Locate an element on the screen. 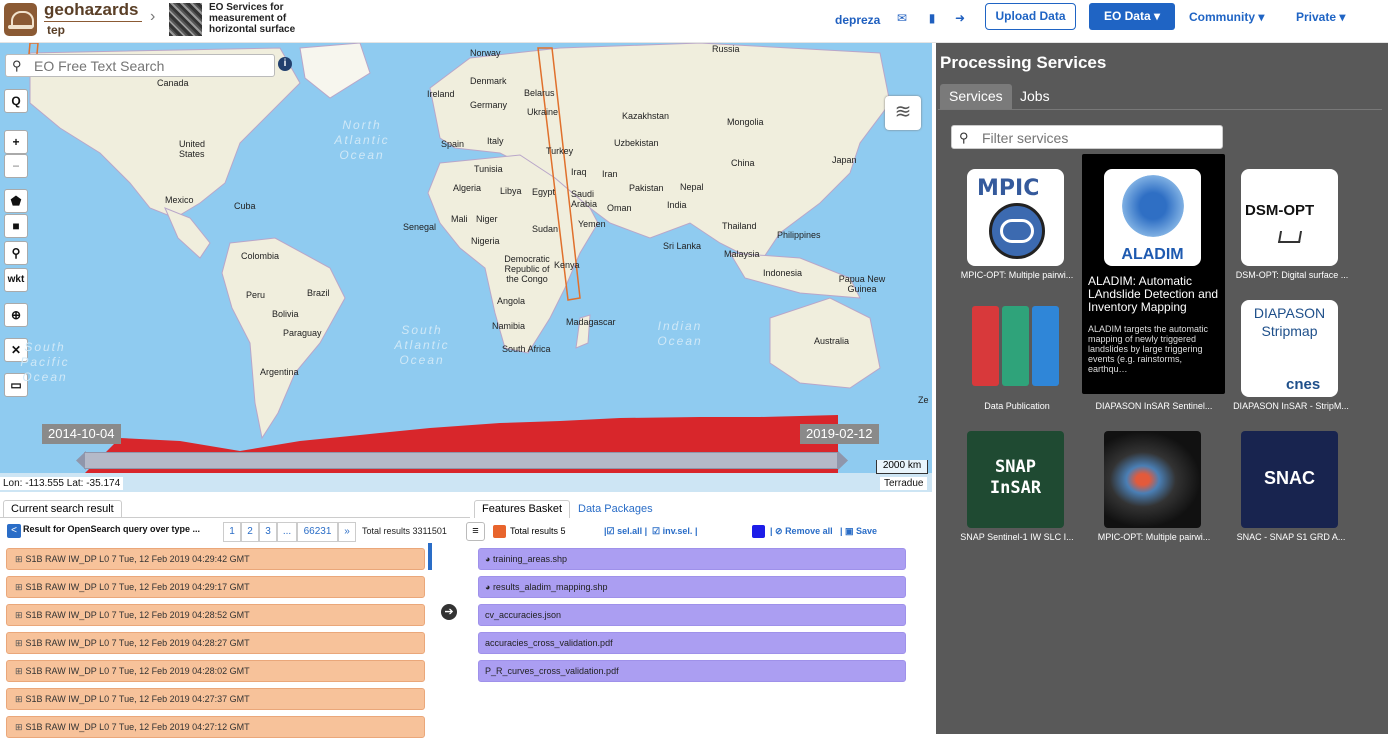 The image size is (1388, 738). map-label: Turkey is located at coordinates (560, 151).